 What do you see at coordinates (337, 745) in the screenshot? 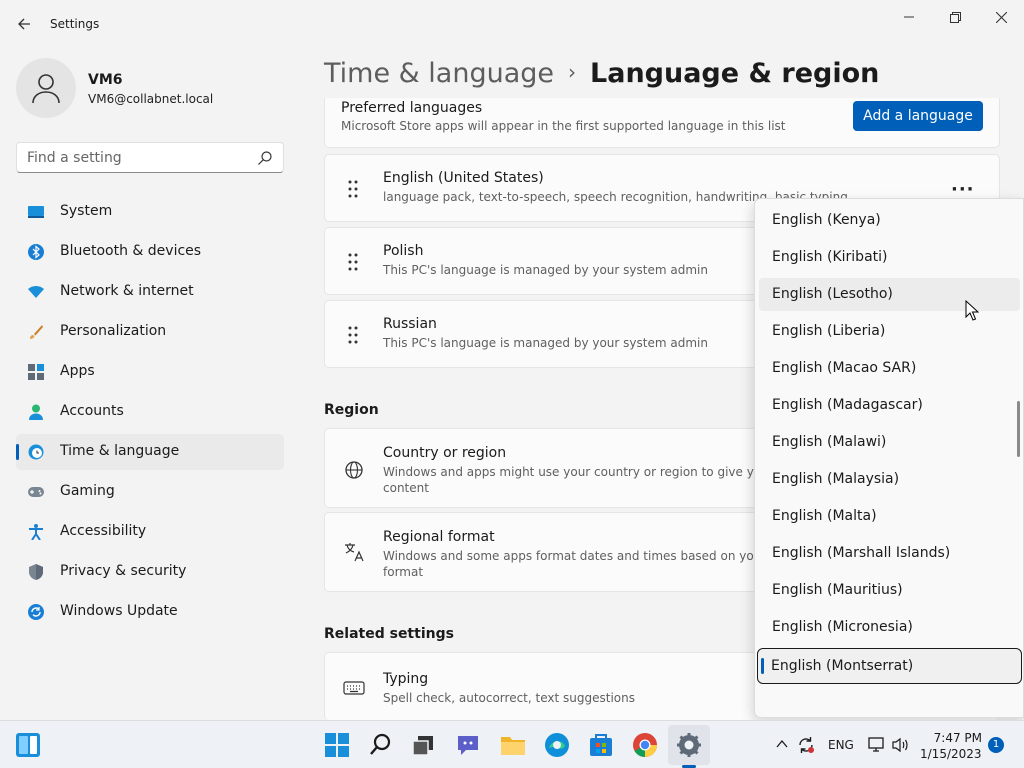
I see `start-icon` at bounding box center [337, 745].